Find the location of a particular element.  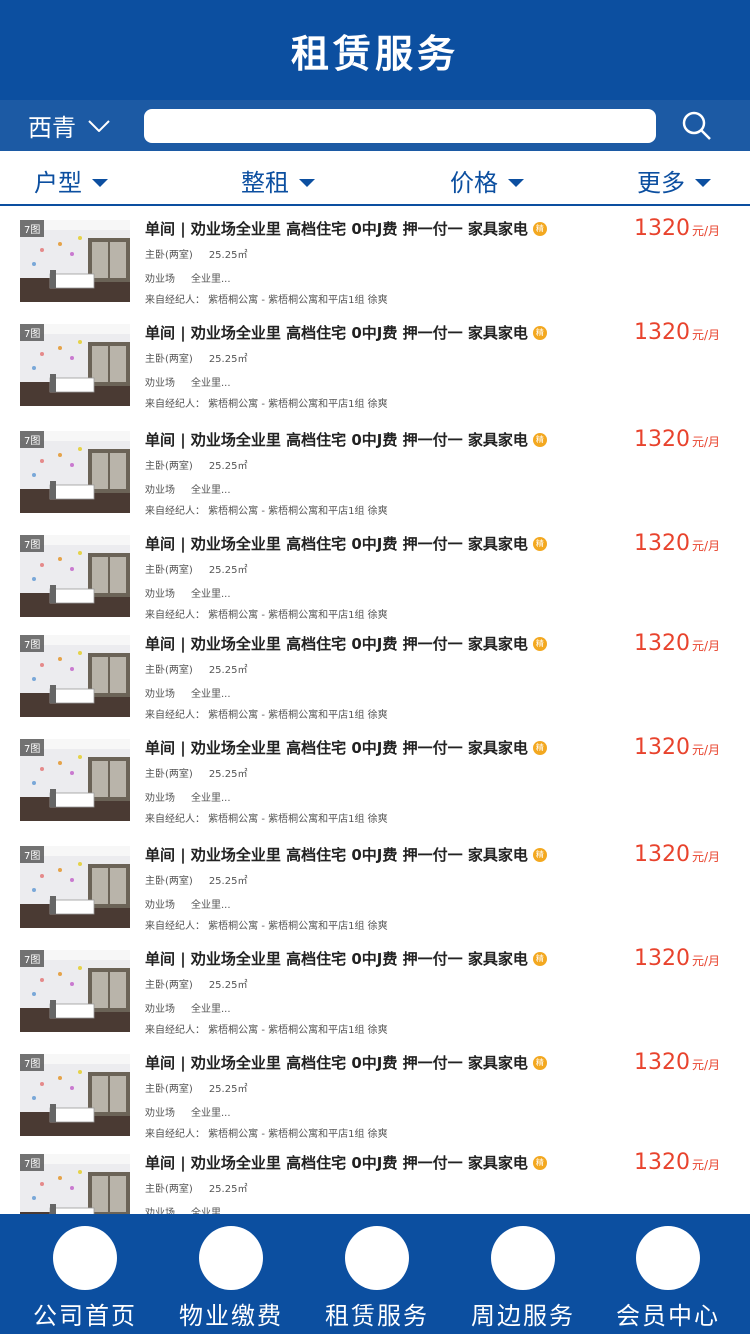

filter-layout: 户型 is located at coordinates (71, 180).